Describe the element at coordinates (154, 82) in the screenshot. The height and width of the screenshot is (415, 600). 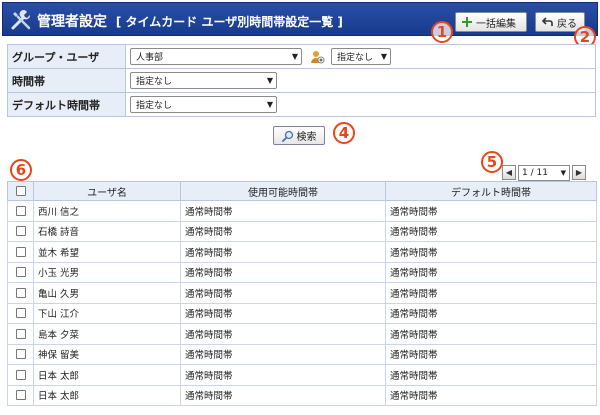
I see `time-slot-value: 指定なし` at that location.